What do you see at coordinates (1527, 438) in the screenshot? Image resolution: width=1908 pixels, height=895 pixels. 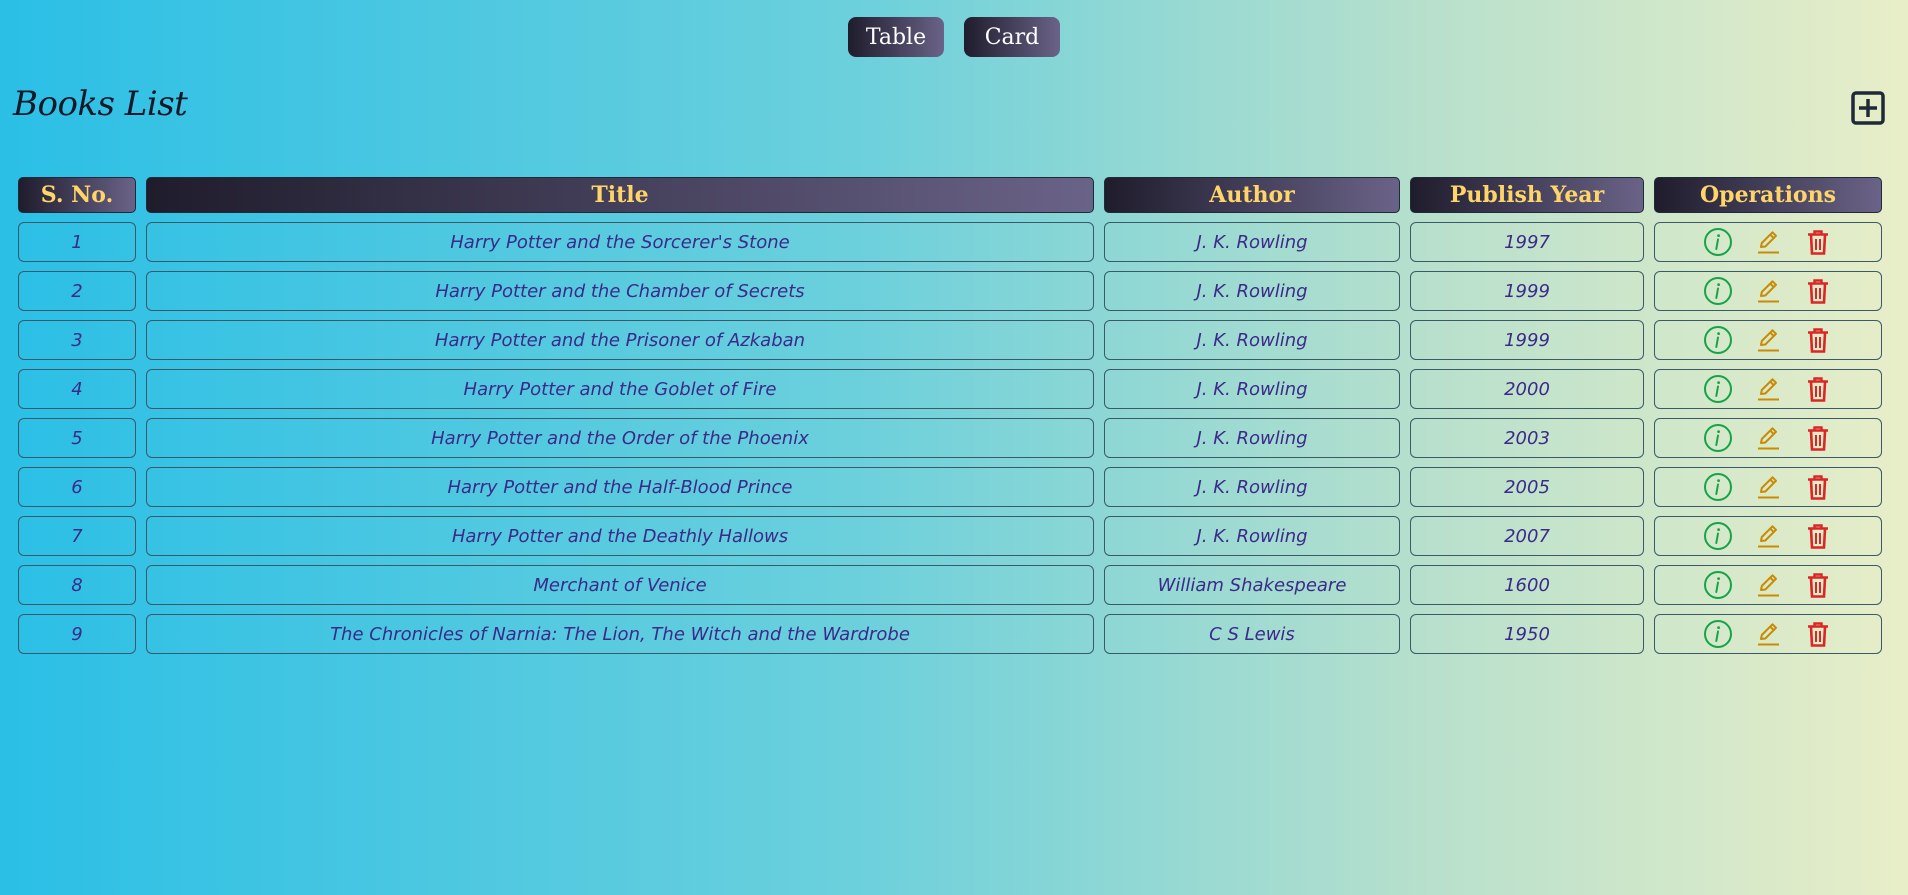 I see `cell-publish-year: 2003` at bounding box center [1527, 438].